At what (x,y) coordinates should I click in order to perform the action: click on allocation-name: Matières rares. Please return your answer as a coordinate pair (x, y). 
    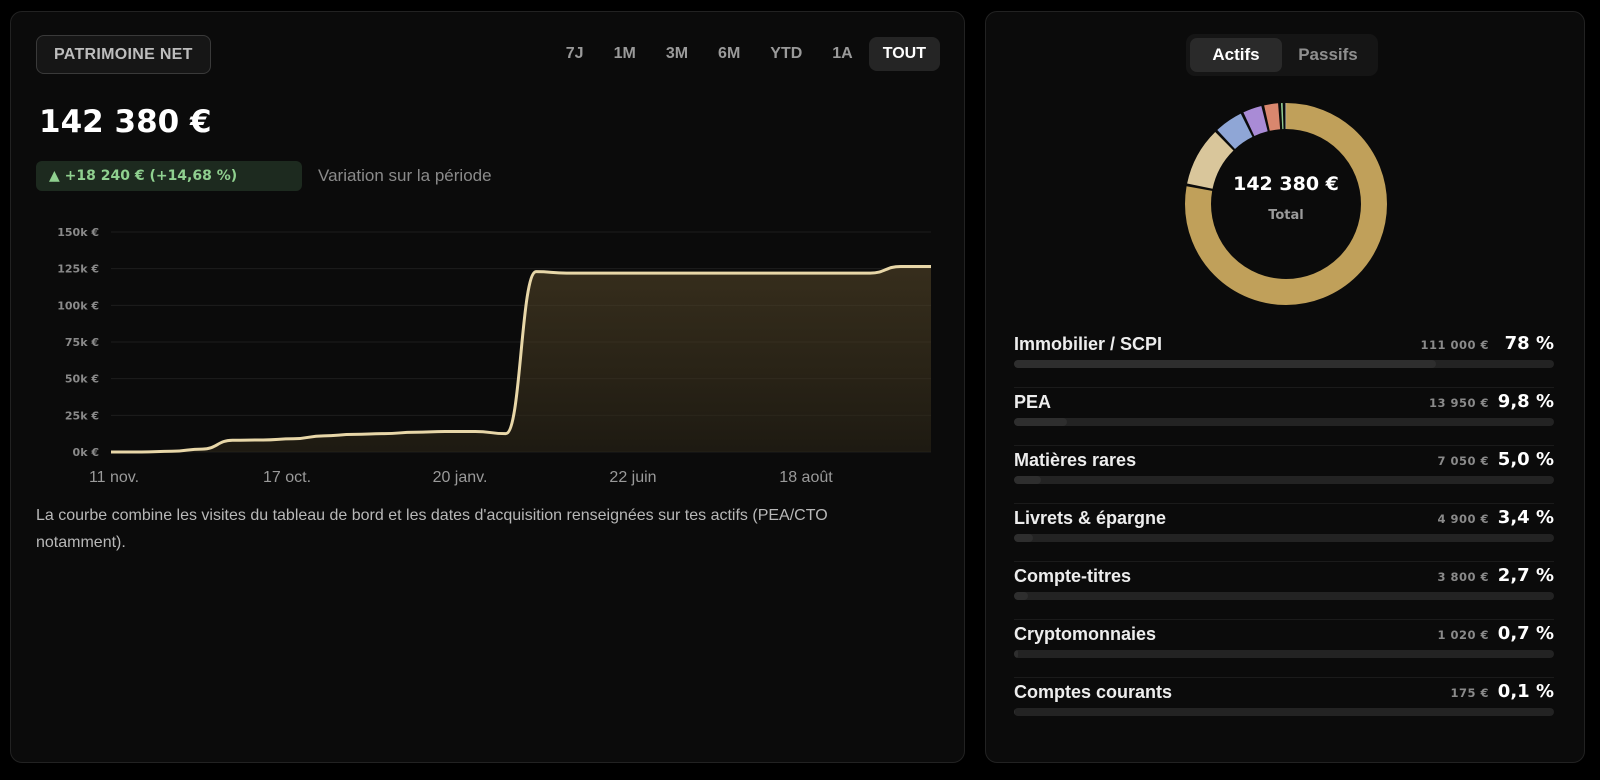
    Looking at the image, I should click on (1075, 460).